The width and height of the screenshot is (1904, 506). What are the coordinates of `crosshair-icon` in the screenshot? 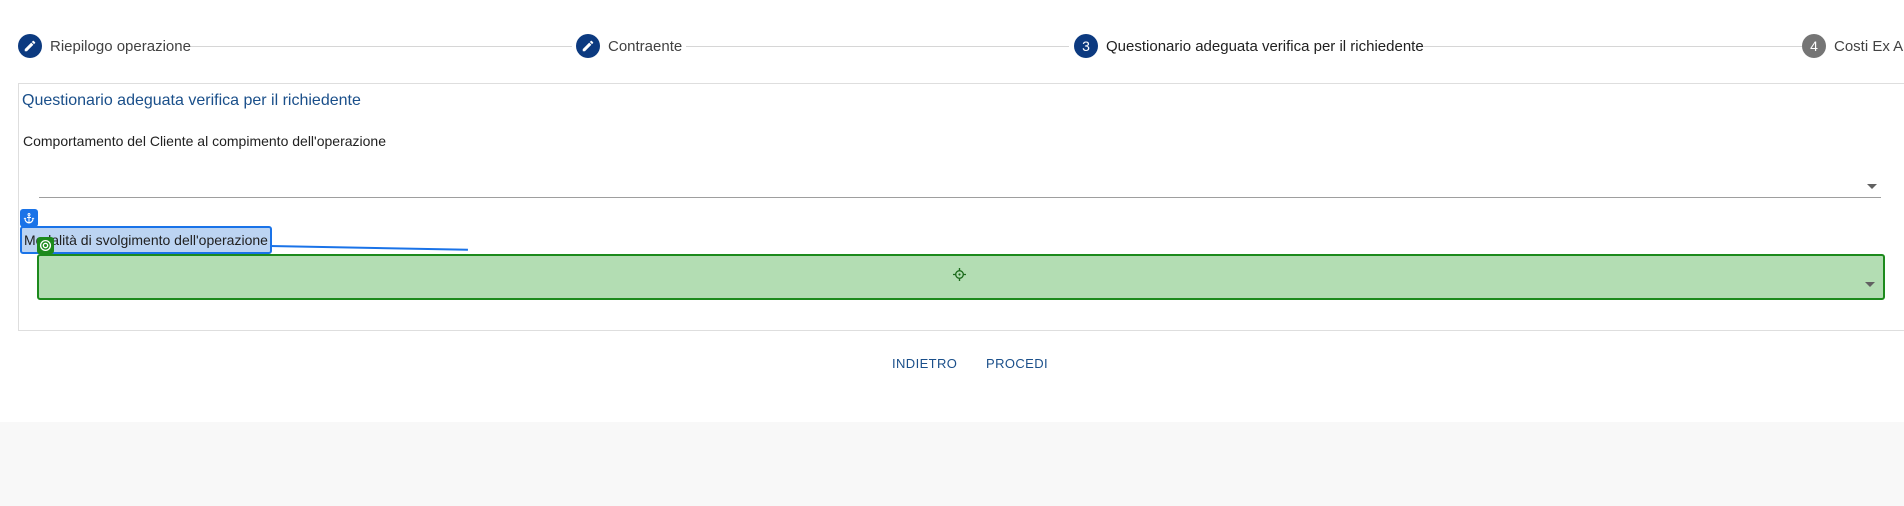 It's located at (959, 277).